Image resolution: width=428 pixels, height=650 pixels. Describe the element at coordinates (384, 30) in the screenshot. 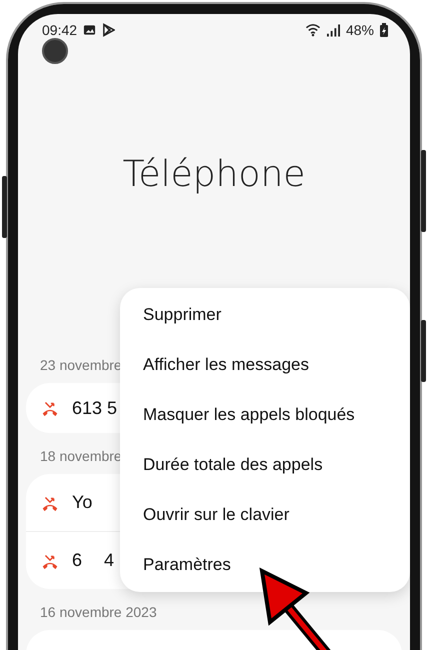

I see `battery-charging-icon` at that location.